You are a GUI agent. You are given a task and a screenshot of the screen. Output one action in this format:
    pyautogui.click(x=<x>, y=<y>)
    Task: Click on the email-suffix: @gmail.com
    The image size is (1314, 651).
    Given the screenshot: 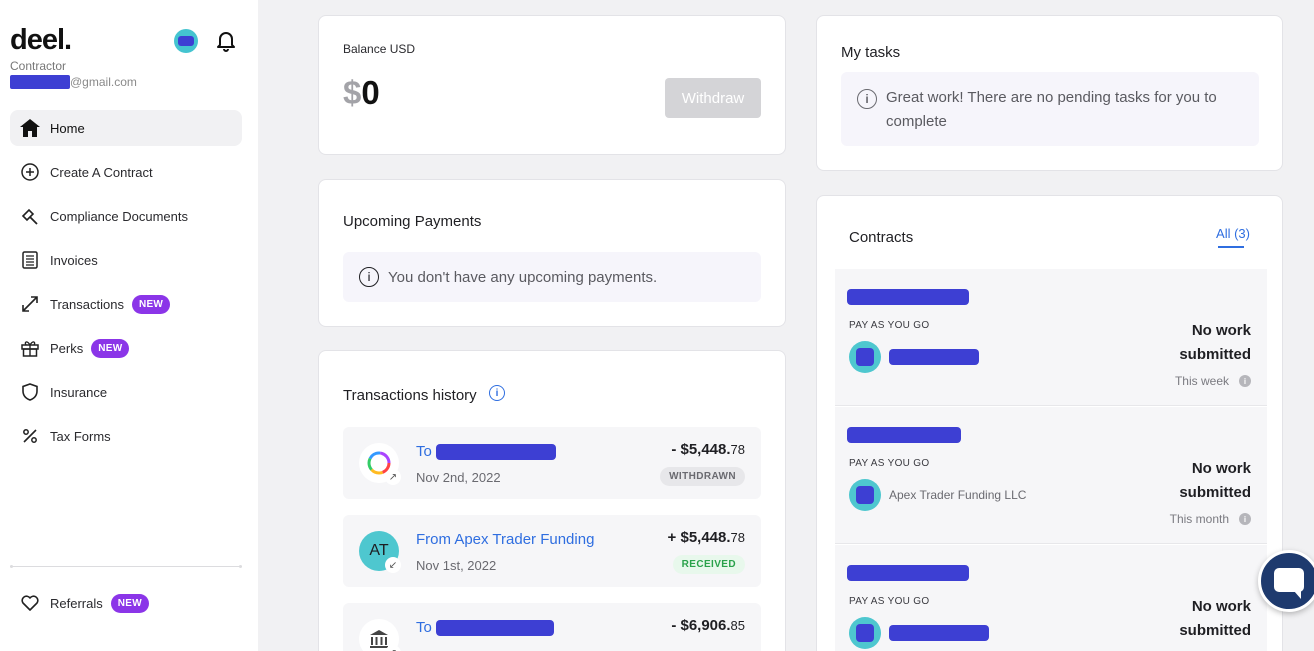 What is the action you would take?
    pyautogui.click(x=103, y=82)
    